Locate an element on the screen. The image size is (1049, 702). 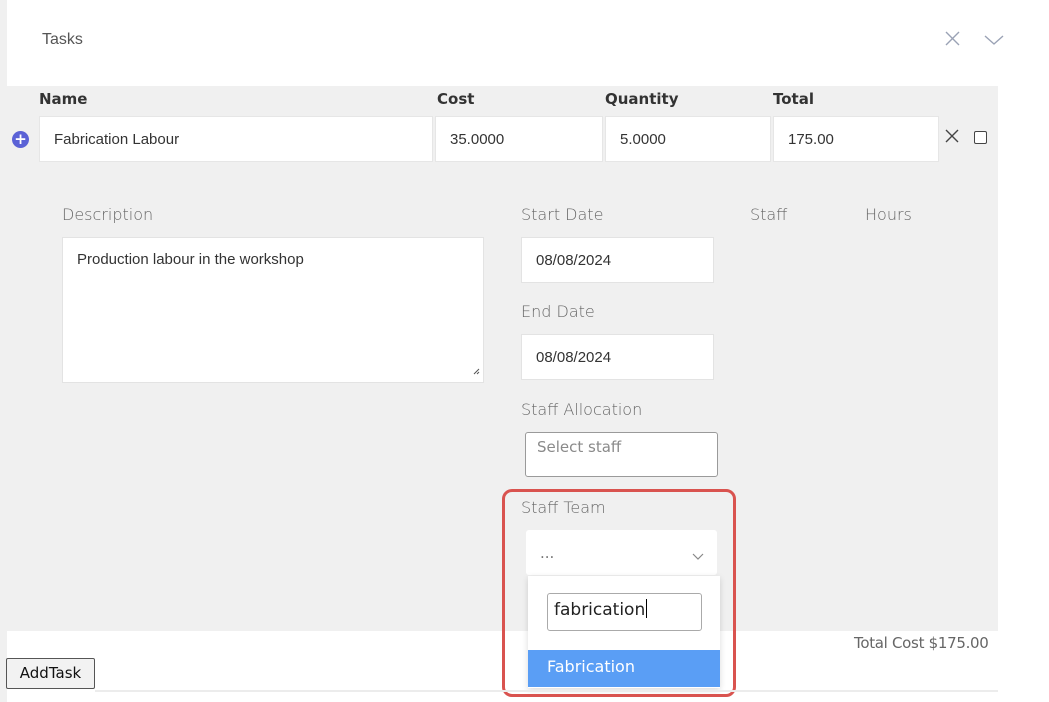
description-textarea: Production labour in the workshop is located at coordinates (273, 310).